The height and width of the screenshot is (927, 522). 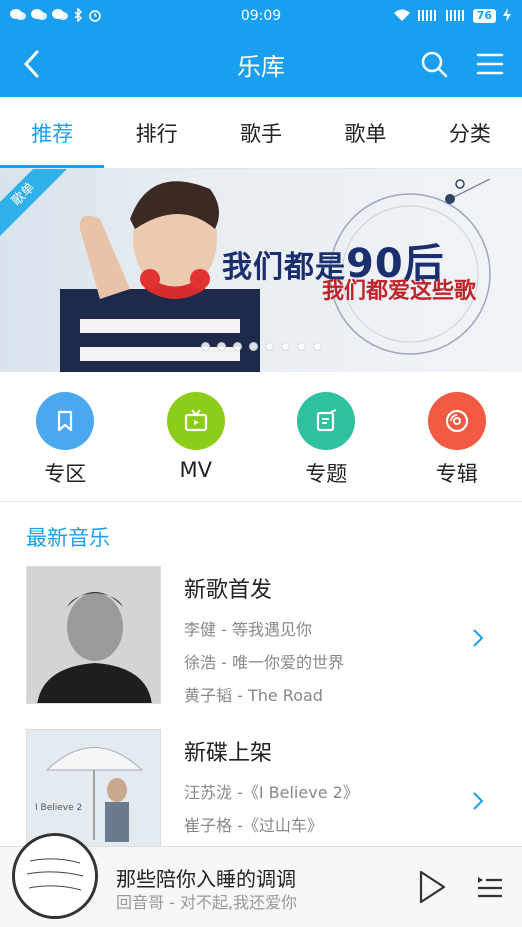 What do you see at coordinates (326, 474) in the screenshot?
I see `quick-entry-label: 专题` at bounding box center [326, 474].